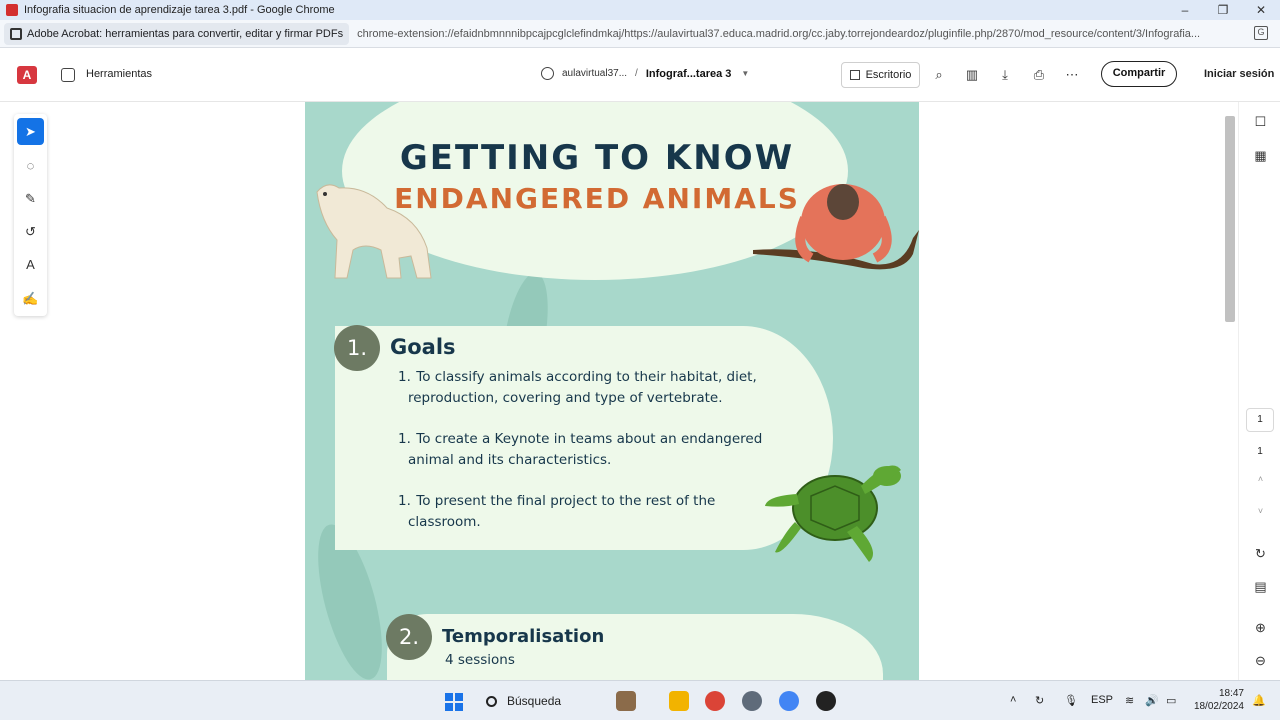  I want to click on lasso-tool-icon: ↺, so click(30, 231).